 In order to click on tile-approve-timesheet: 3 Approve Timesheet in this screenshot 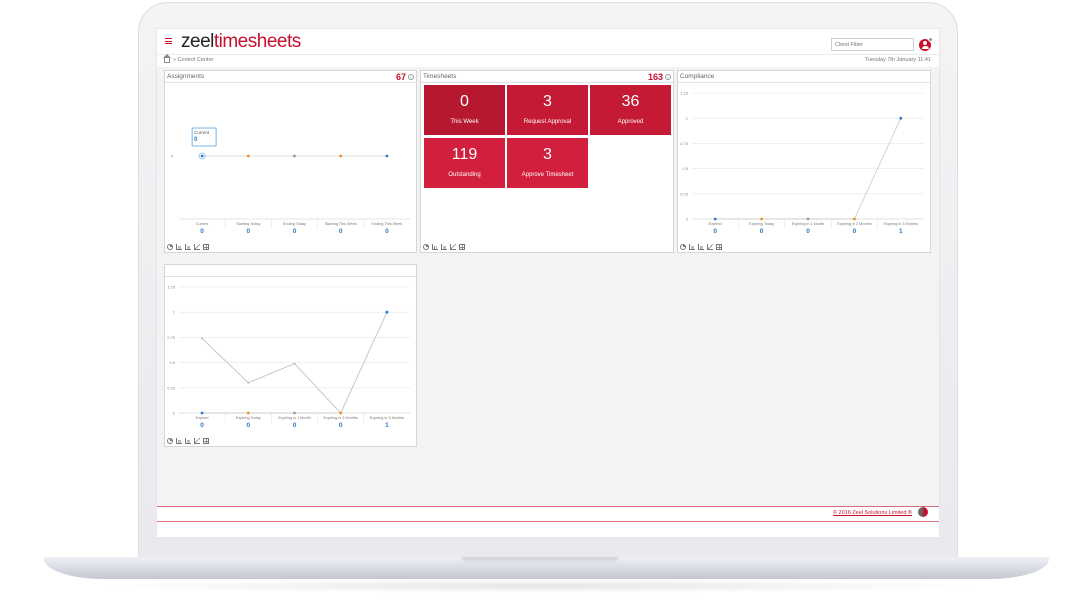, I will do `click(547, 163)`.